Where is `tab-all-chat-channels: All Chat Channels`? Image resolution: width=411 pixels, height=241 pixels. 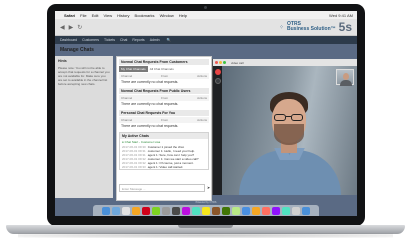 tab-all-chat-channels: All Chat Channels is located at coordinates (162, 69).